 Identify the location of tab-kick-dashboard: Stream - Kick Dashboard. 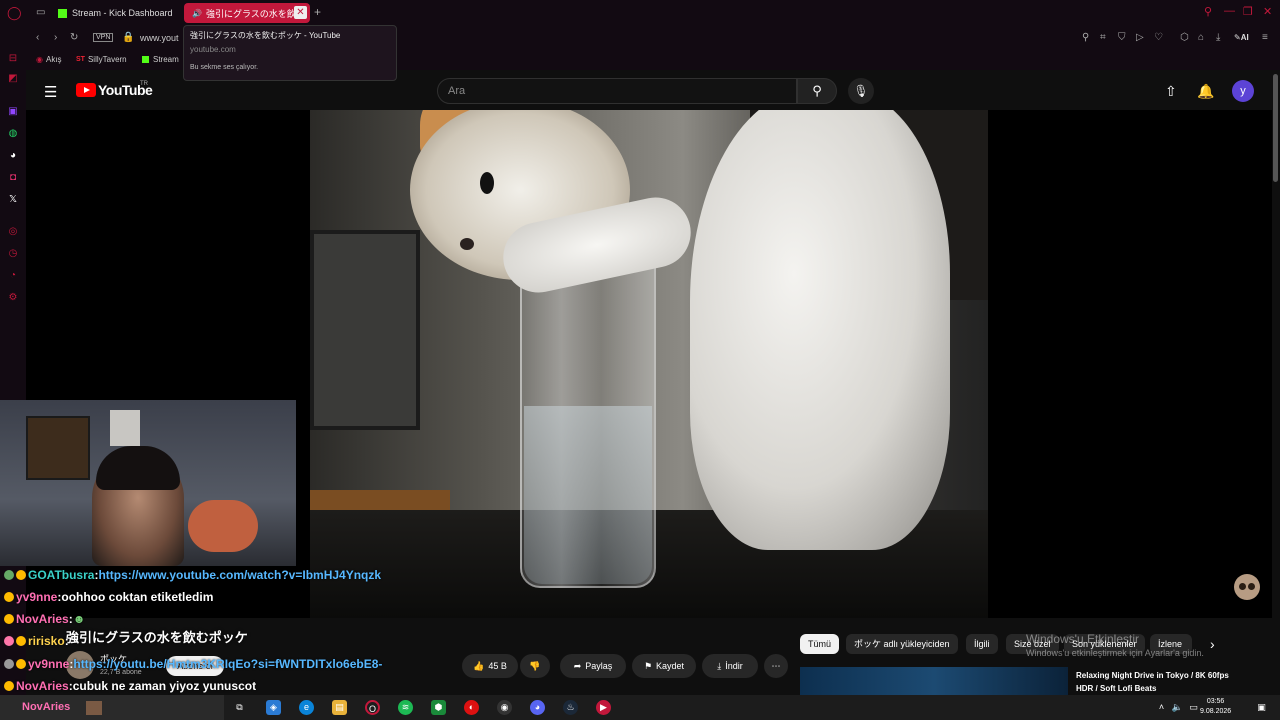
(115, 13).